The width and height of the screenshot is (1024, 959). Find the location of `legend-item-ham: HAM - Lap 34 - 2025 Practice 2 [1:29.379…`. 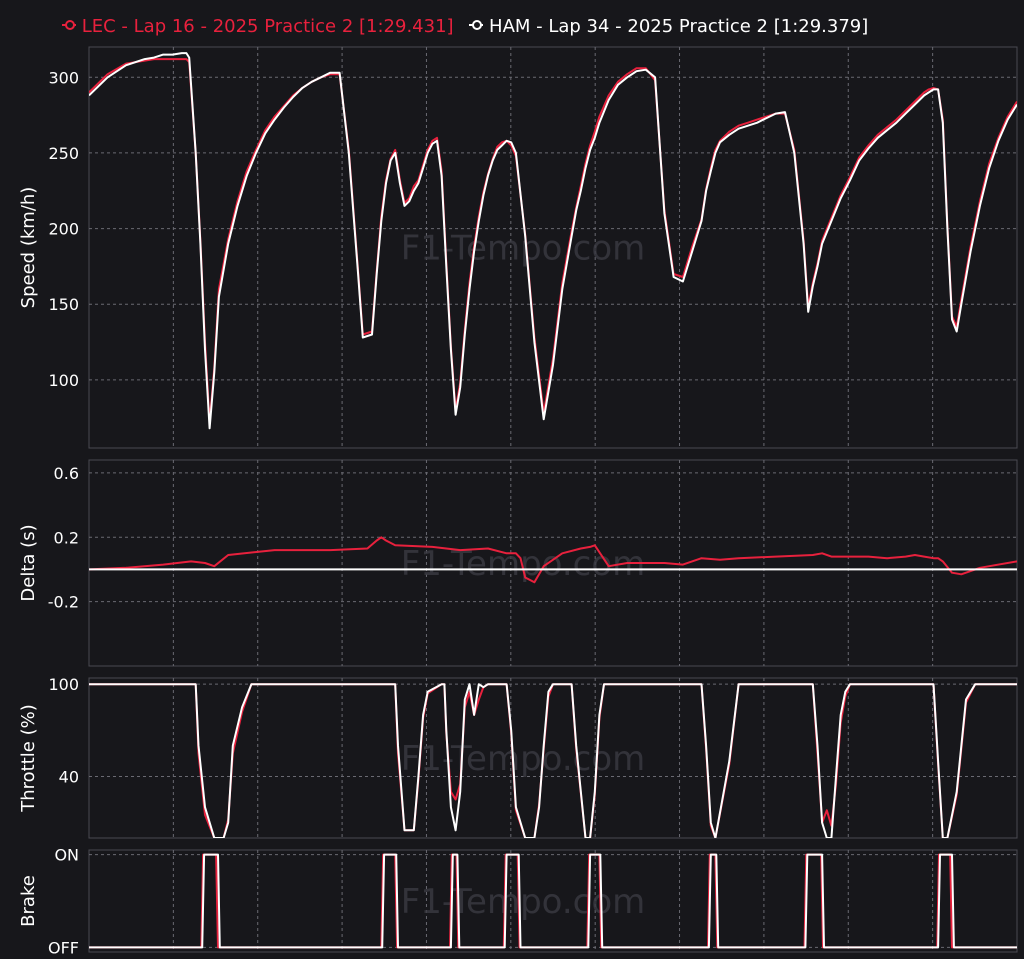

legend-item-ham: HAM - Lap 34 - 2025 Practice 2 [1:29.379… is located at coordinates (668, 26).